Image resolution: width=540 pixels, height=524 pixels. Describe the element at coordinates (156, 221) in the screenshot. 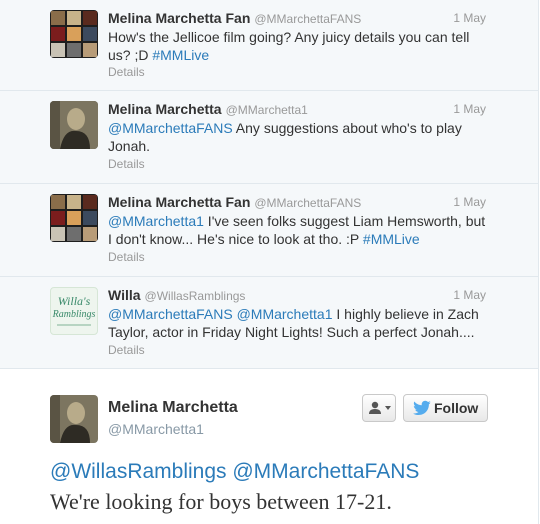

I see `mention-link: @MMarchetta1` at that location.